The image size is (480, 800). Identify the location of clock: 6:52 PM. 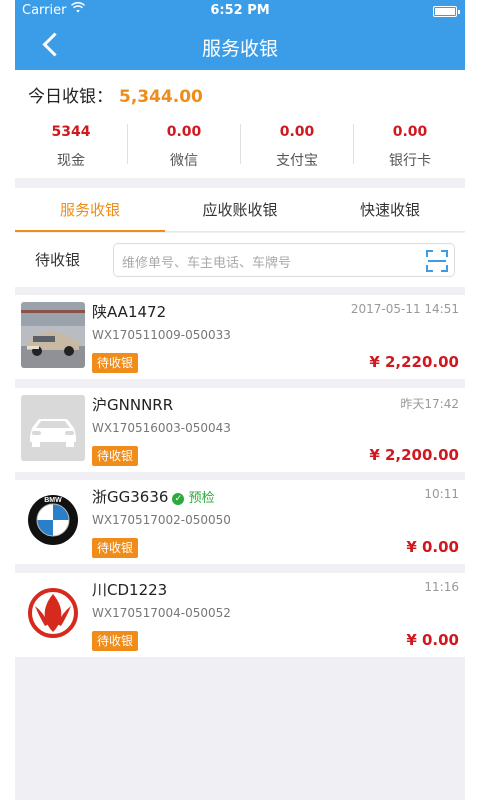
(240, 10).